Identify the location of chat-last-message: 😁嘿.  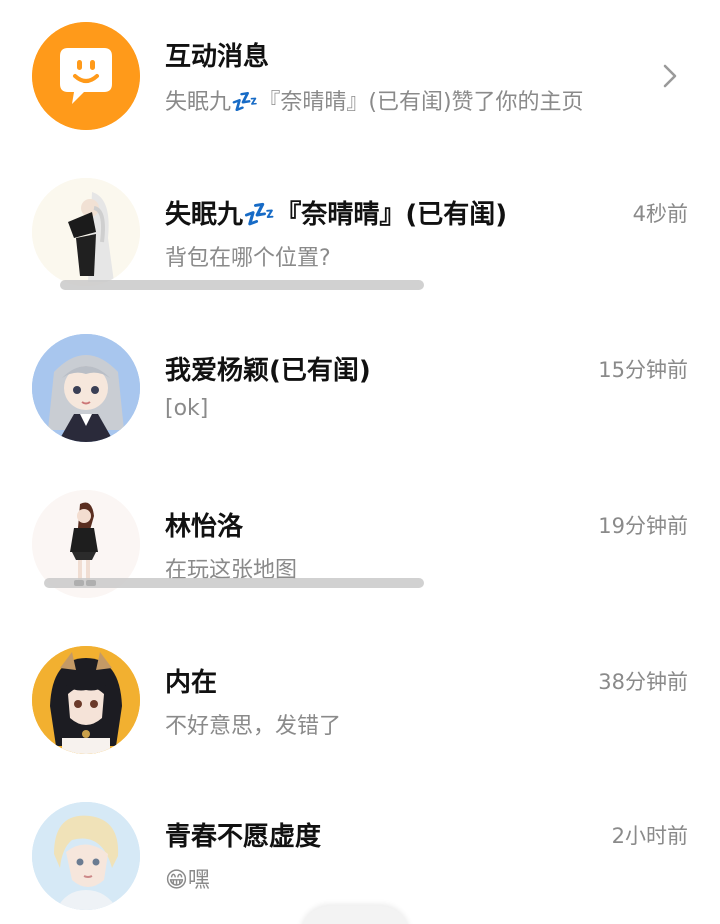
(187, 880).